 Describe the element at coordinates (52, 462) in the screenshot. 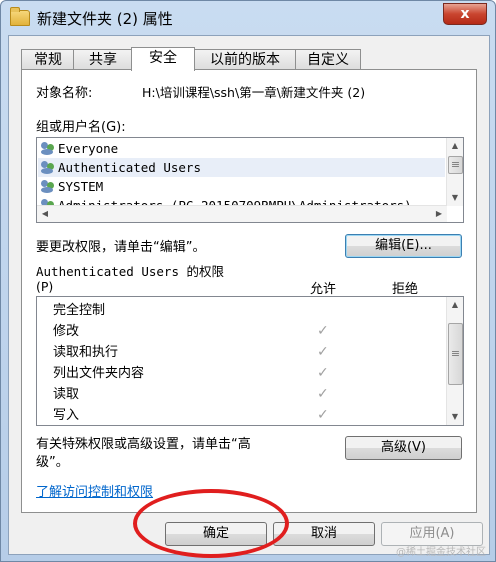

I see `advanced-hint-line-2: 级”。` at that location.